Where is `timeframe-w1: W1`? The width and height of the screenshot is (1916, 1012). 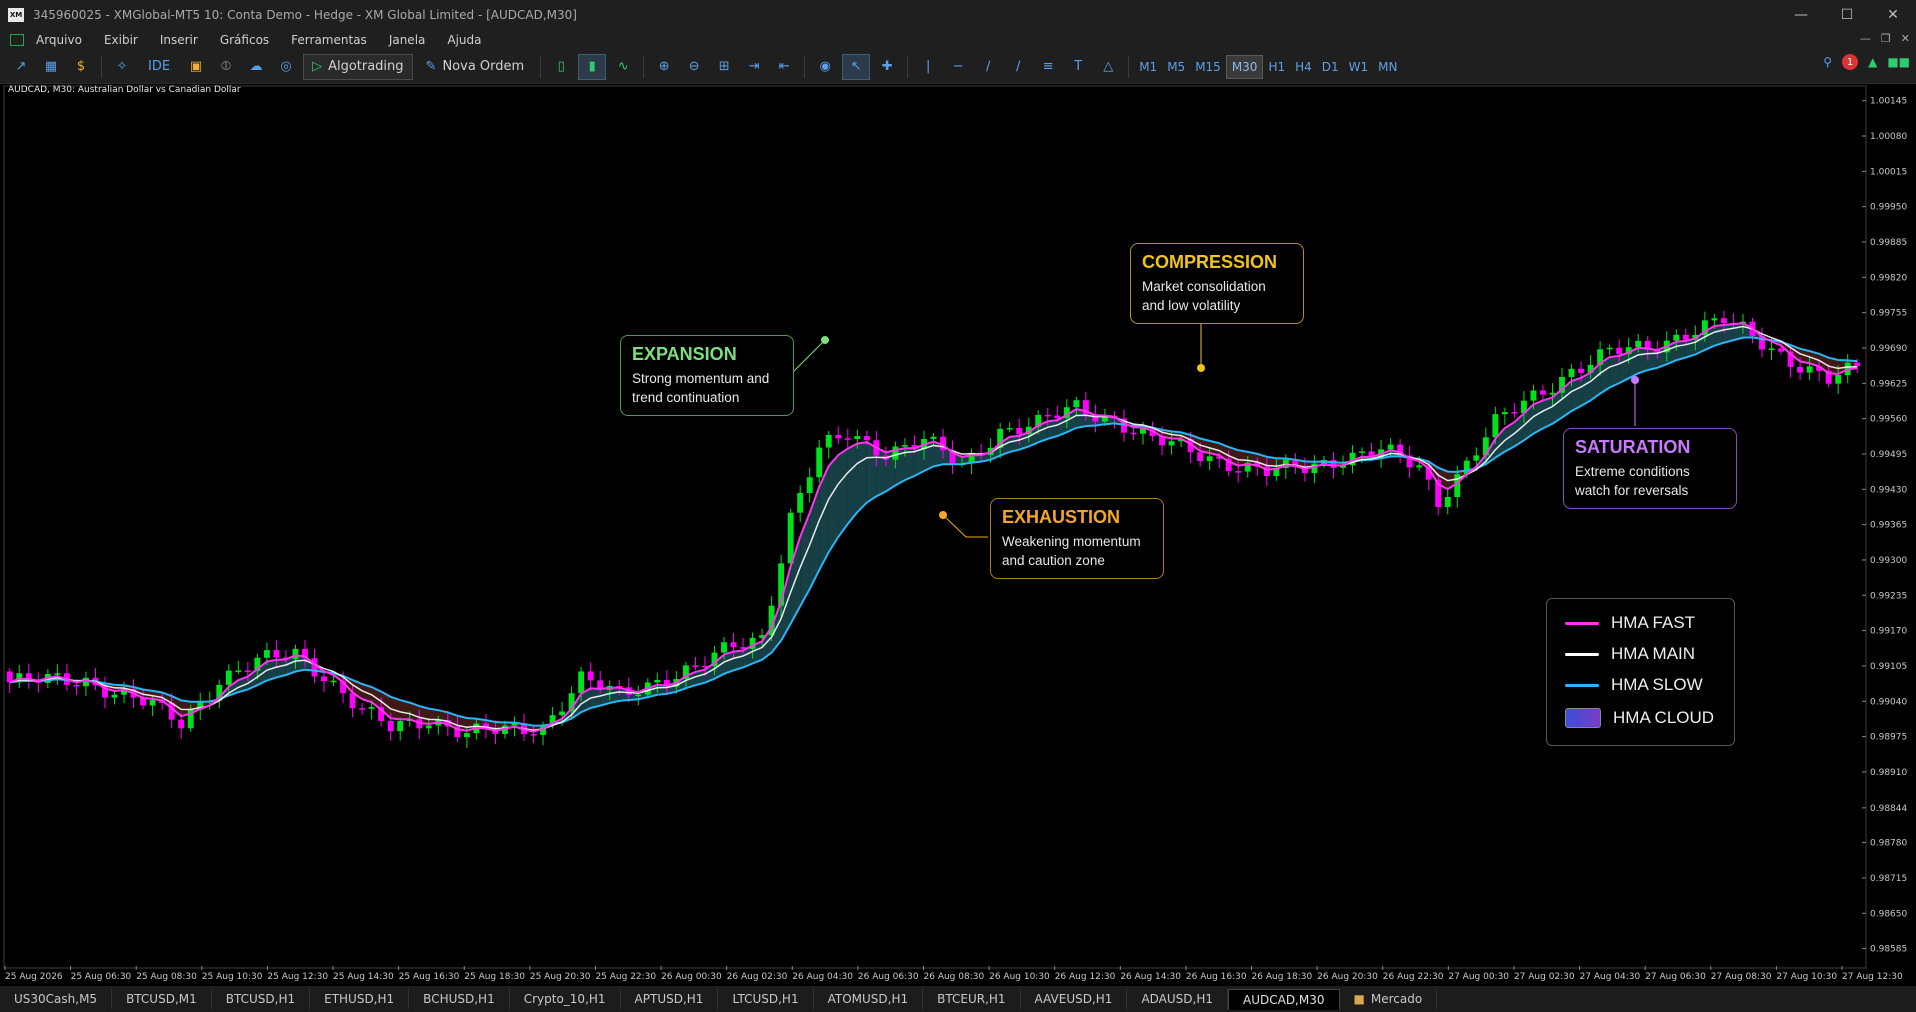 timeframe-w1: W1 is located at coordinates (1359, 67).